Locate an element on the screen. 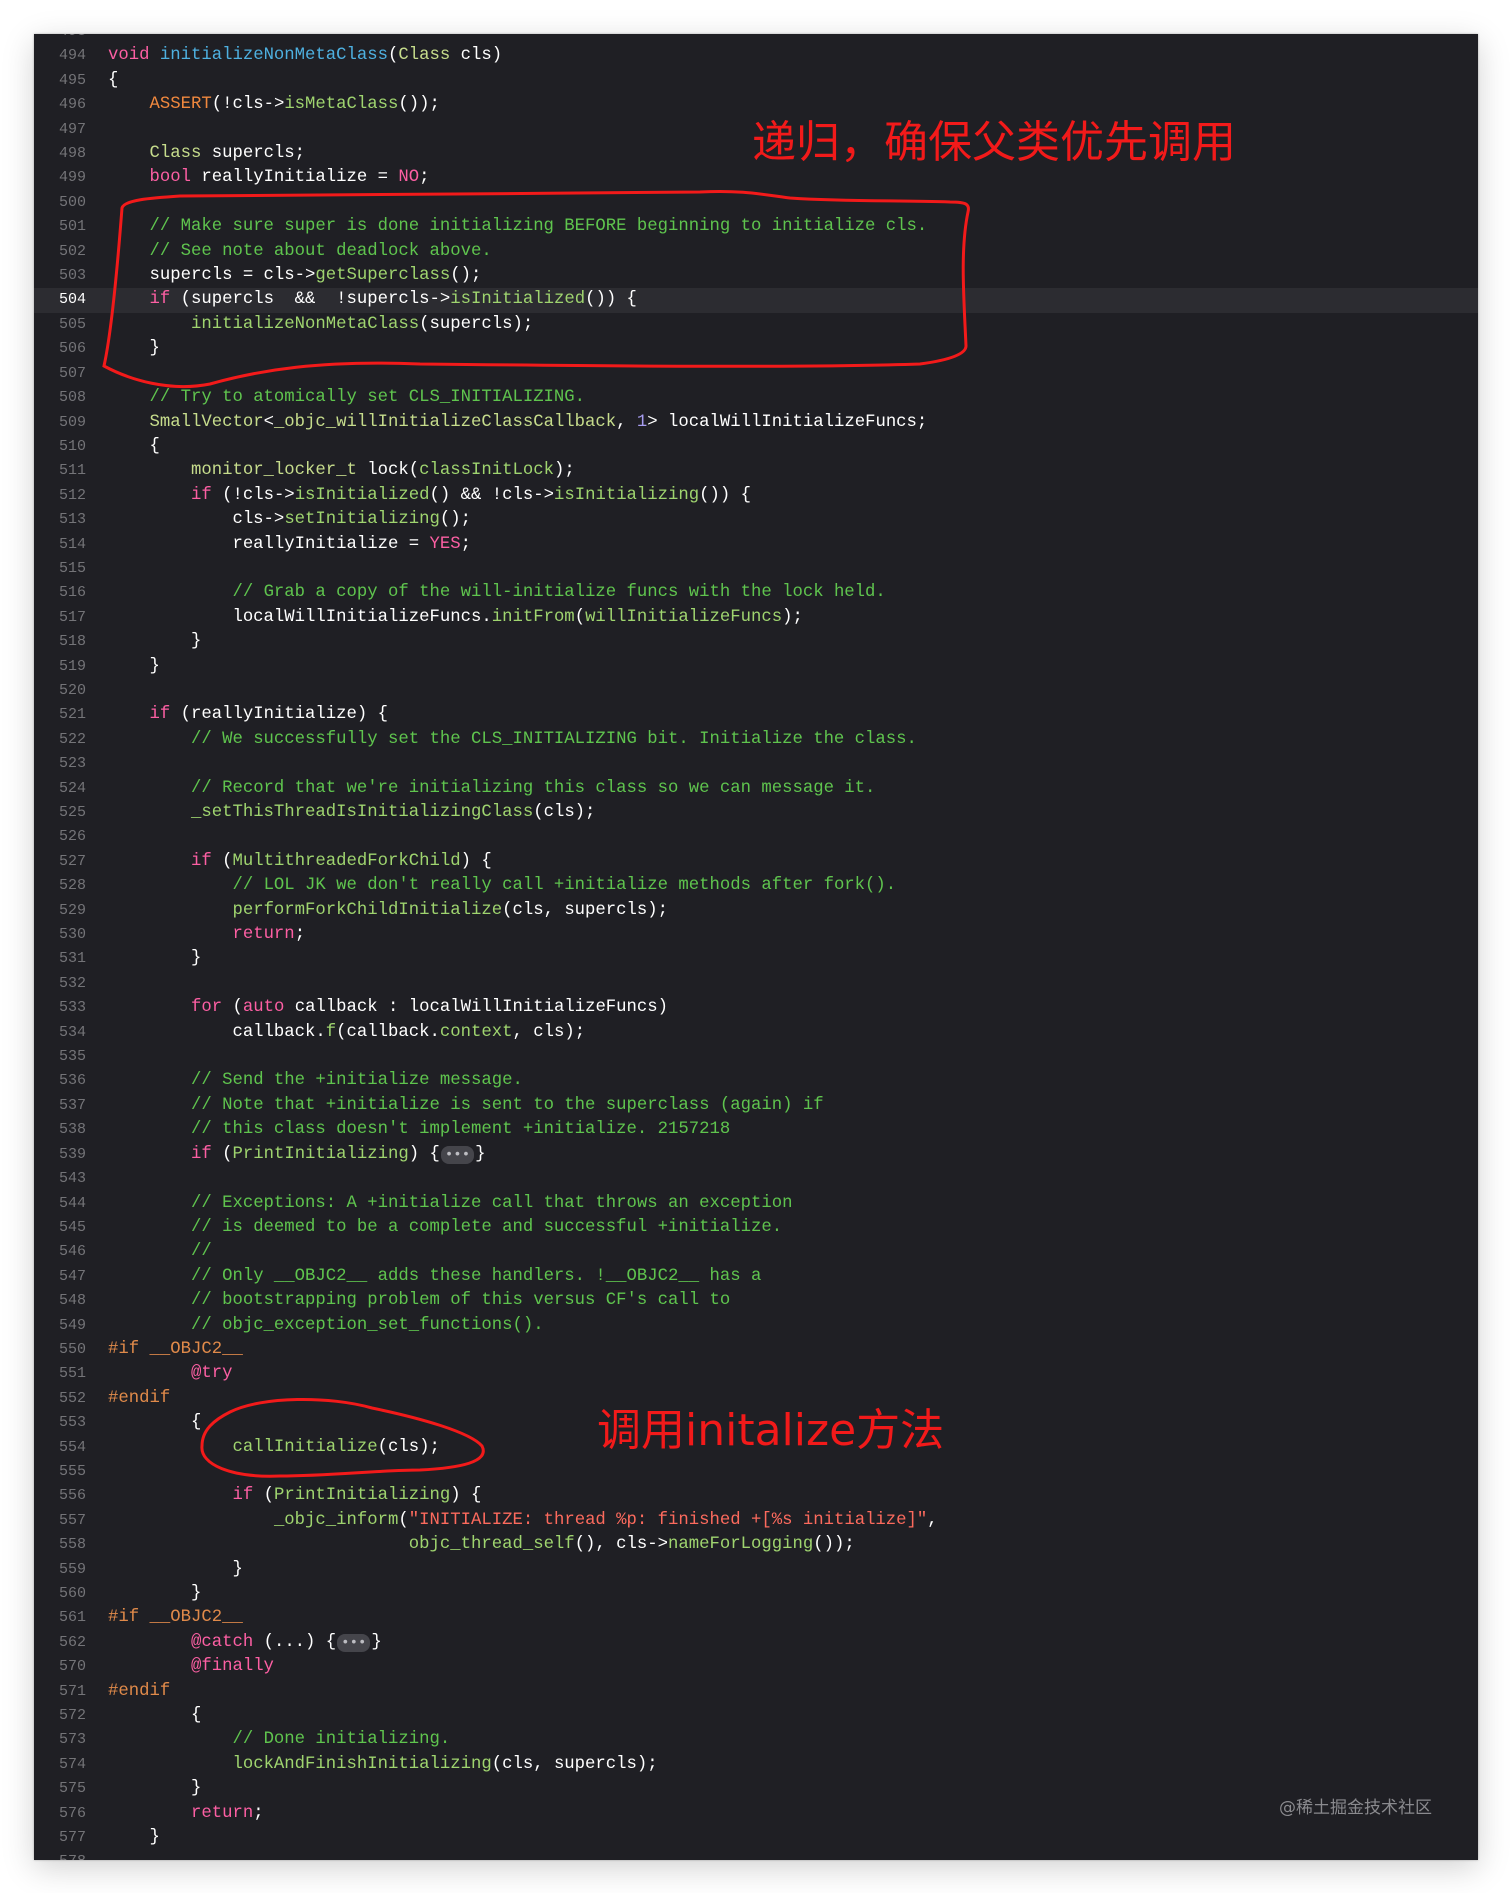 The width and height of the screenshot is (1512, 1893). recursion-annotation-text: 递归，确保父类优先调用 is located at coordinates (994, 142).